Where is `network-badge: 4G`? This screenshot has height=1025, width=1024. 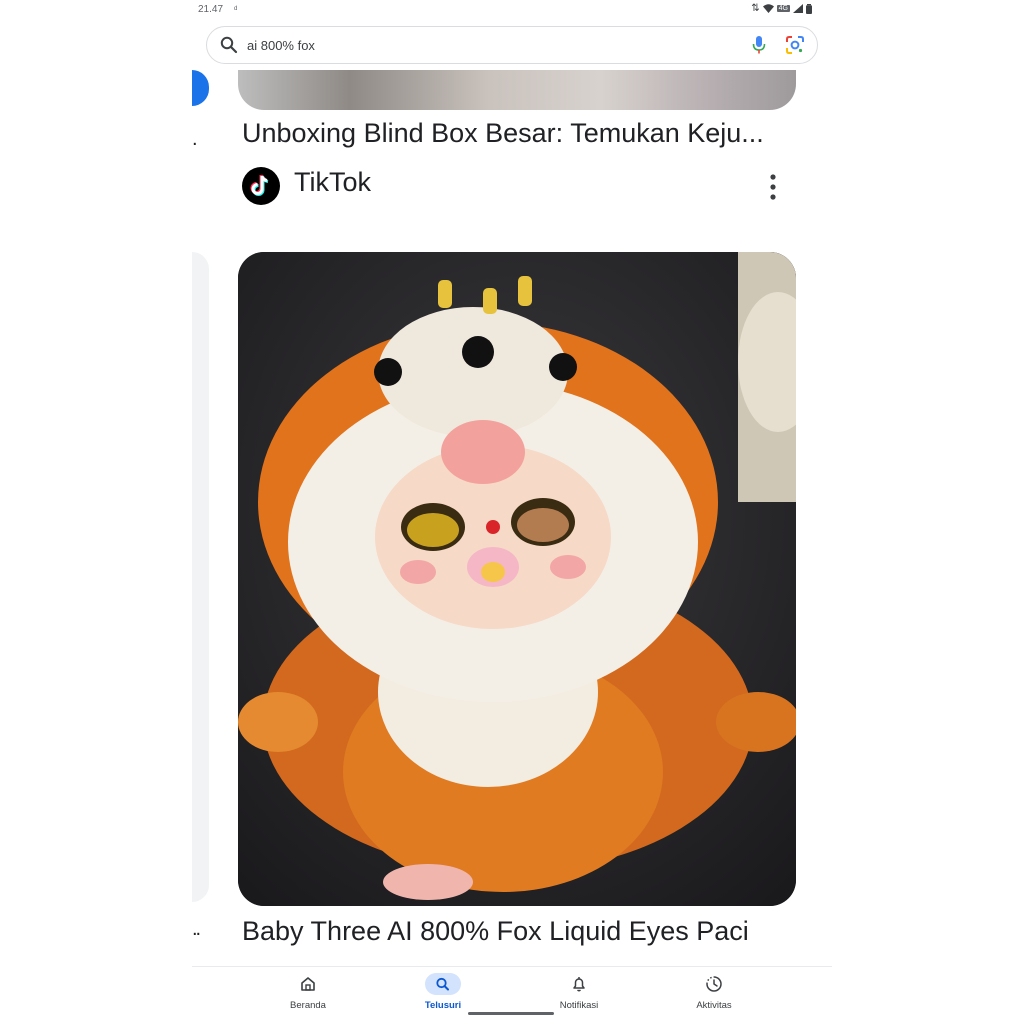
network-badge: 4G is located at coordinates (783, 8).